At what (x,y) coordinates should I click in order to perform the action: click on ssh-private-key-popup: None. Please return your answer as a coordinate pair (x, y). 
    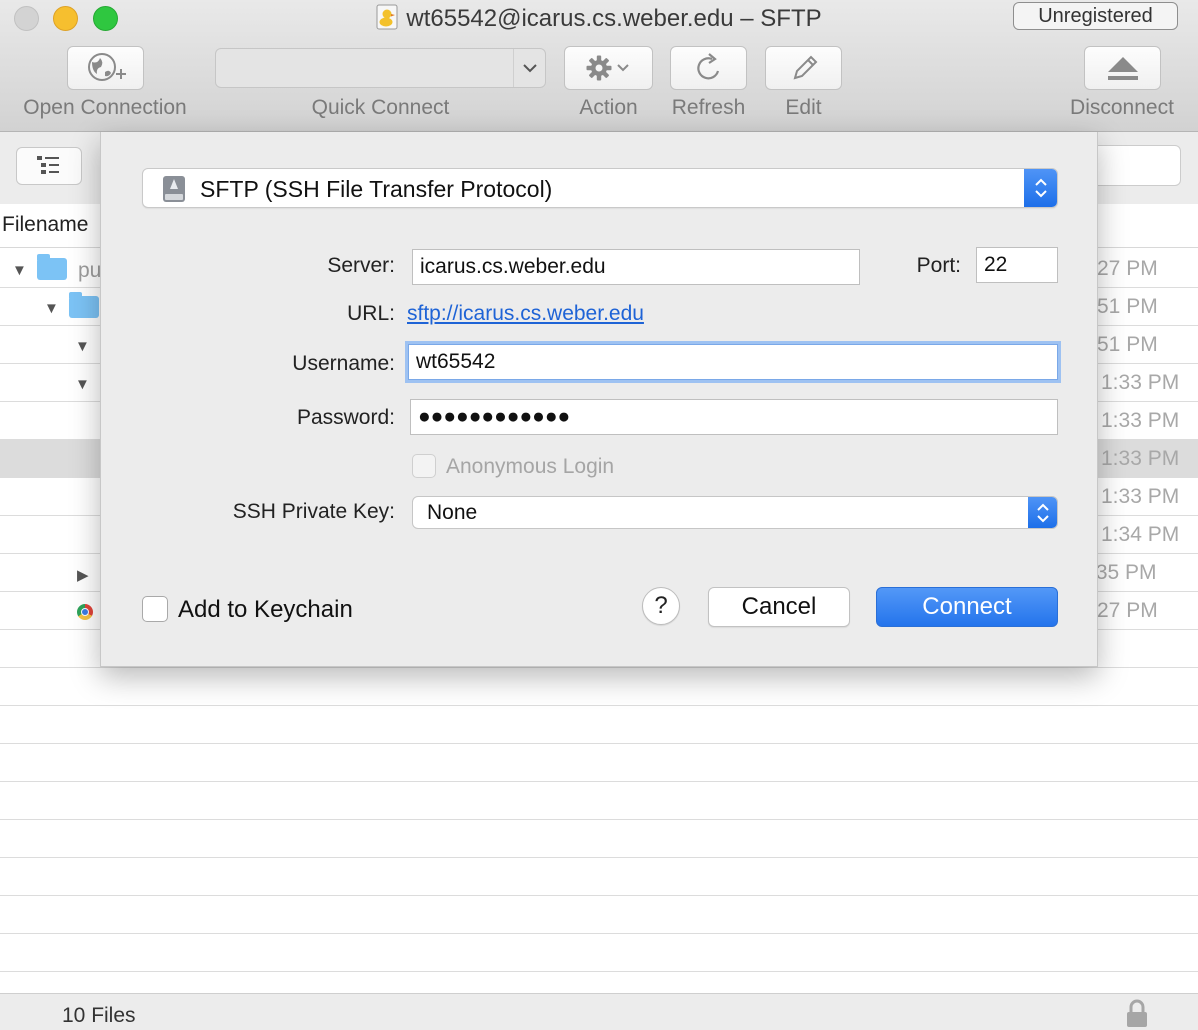
    Looking at the image, I should click on (735, 512).